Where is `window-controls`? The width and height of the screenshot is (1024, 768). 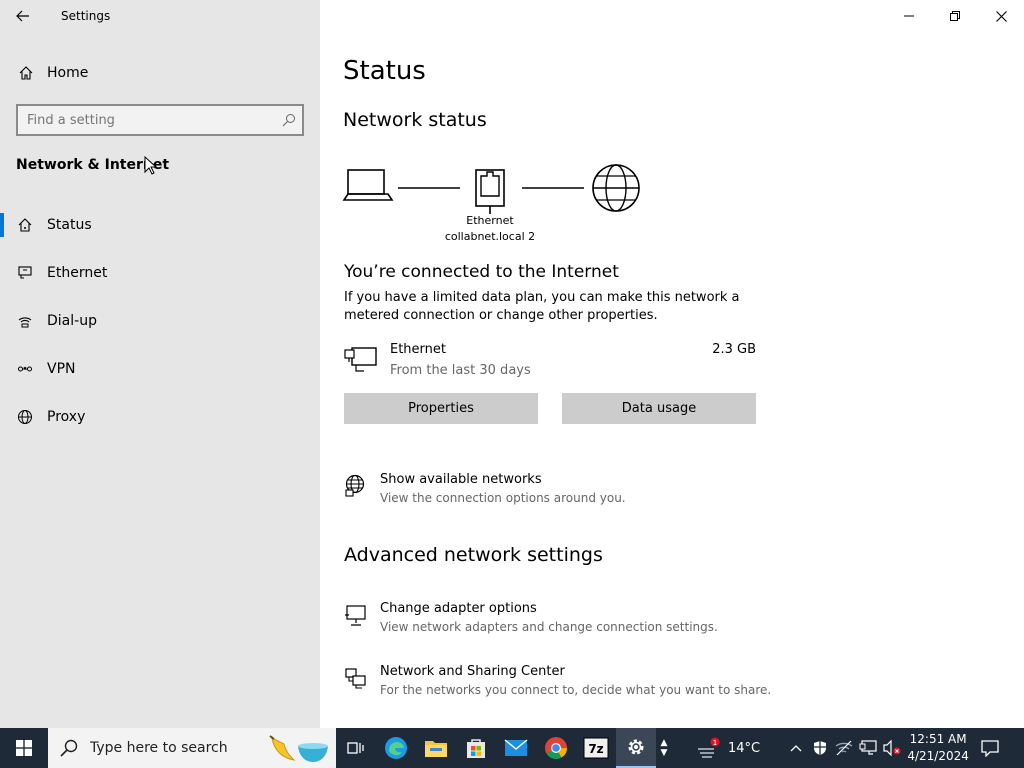
window-controls is located at coordinates (955, 16).